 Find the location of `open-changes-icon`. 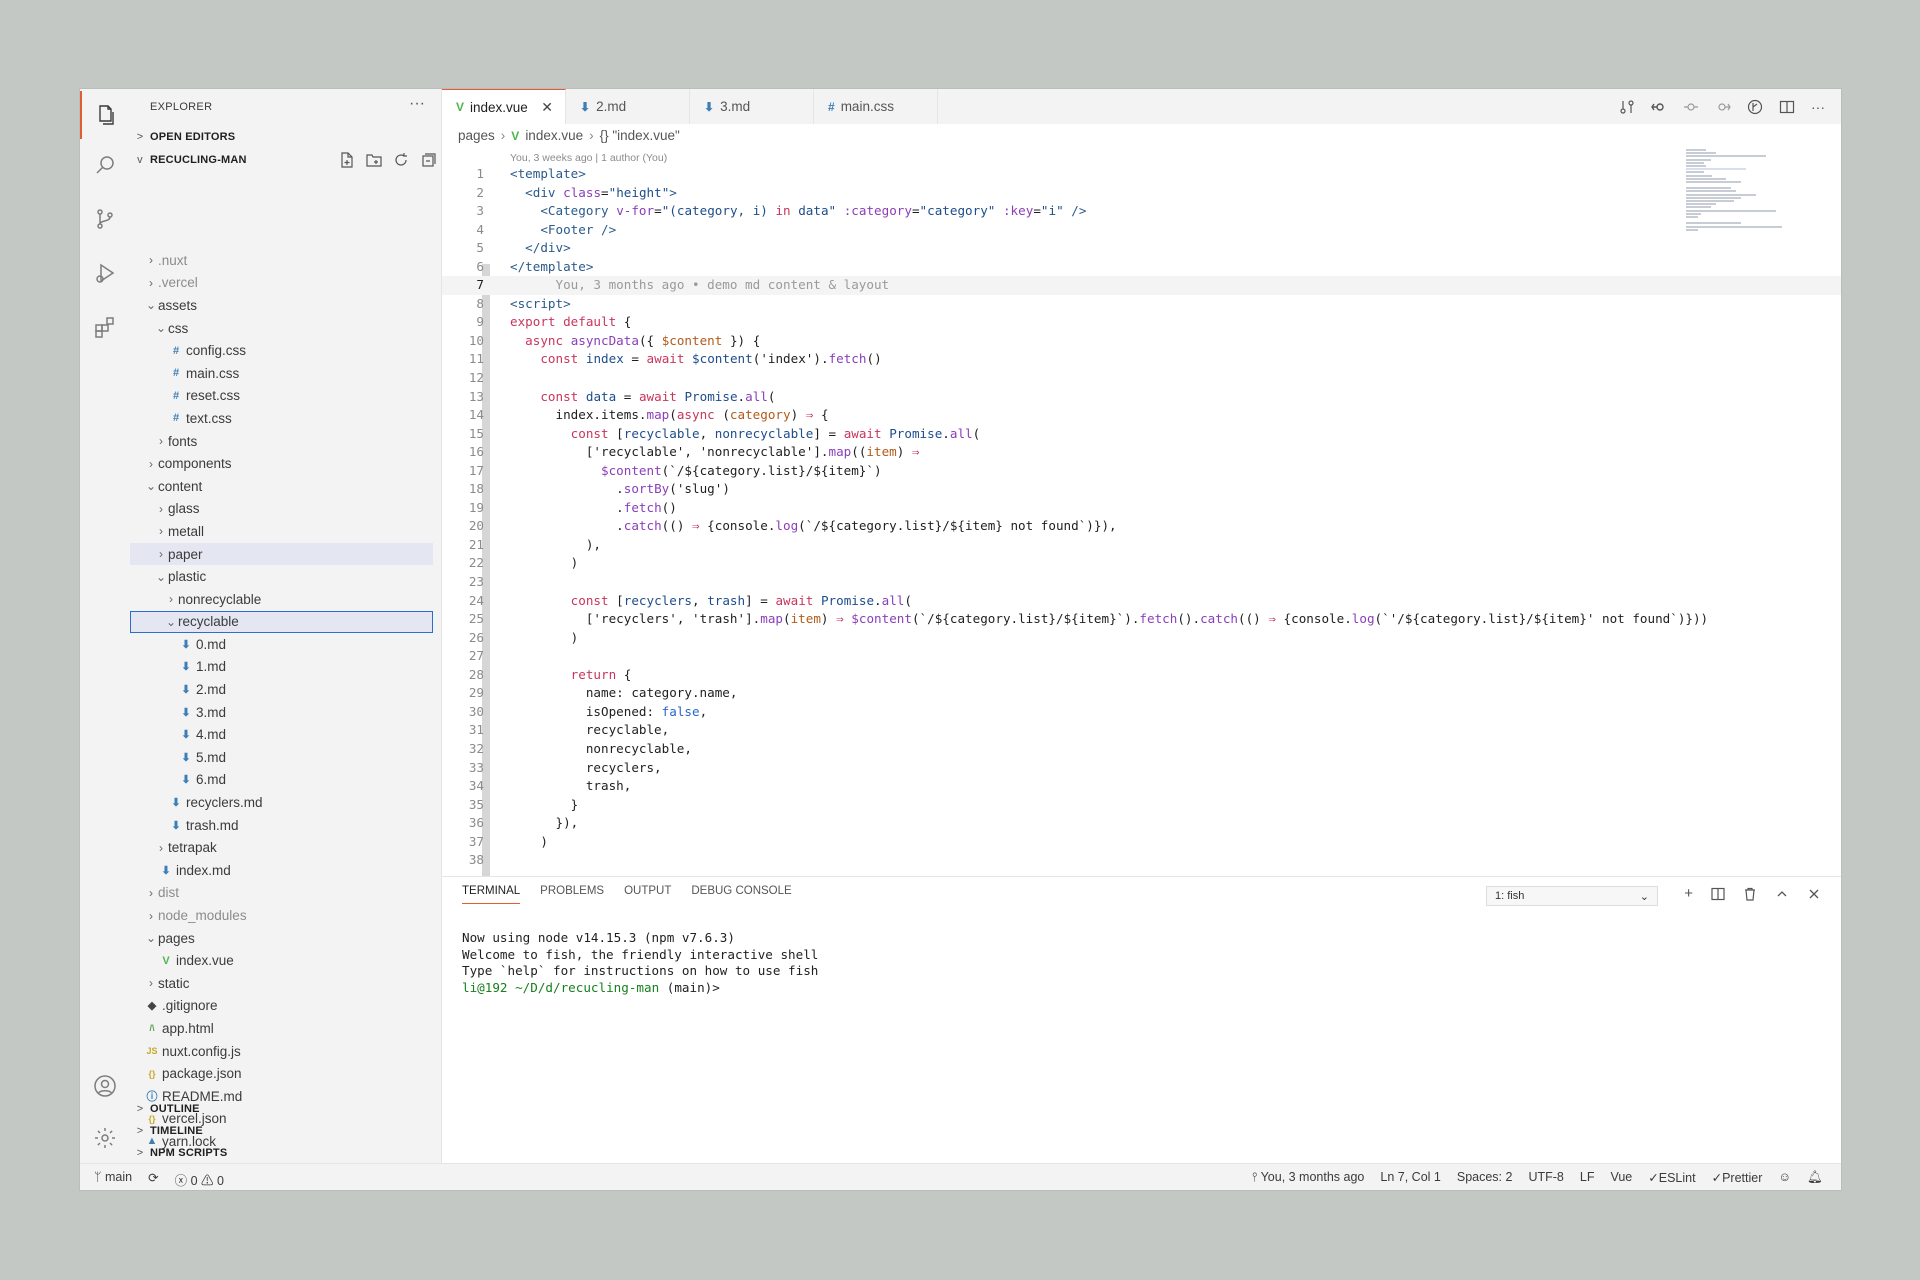

open-changes-icon is located at coordinates (1627, 107).